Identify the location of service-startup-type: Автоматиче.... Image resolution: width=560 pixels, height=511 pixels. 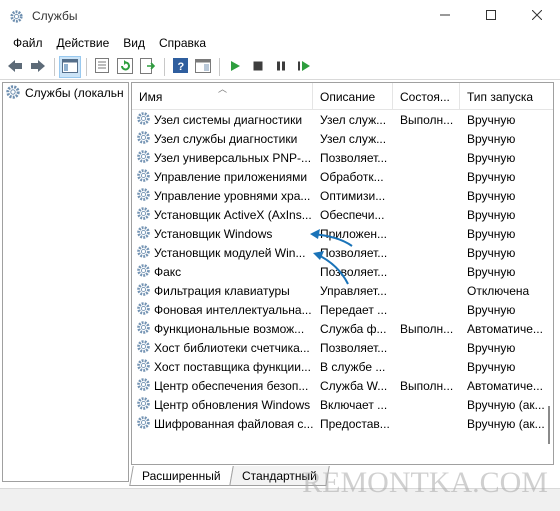
(505, 328).